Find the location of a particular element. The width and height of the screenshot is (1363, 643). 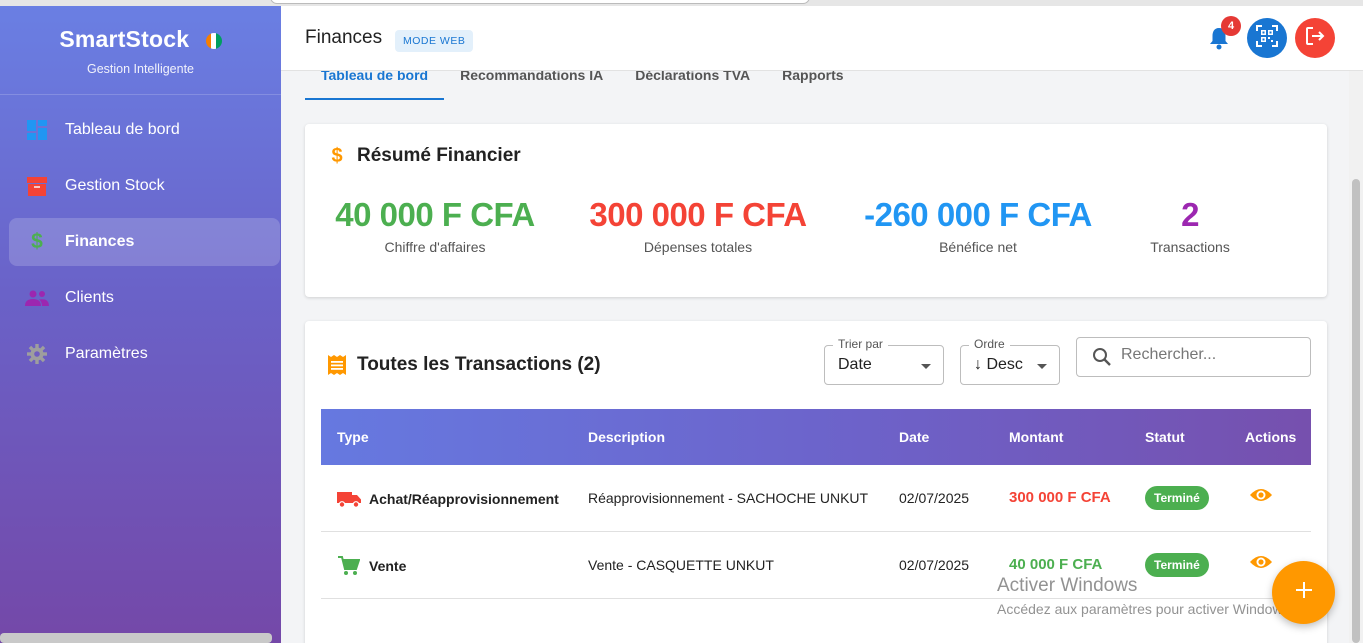

address-bar is located at coordinates (540, 2).